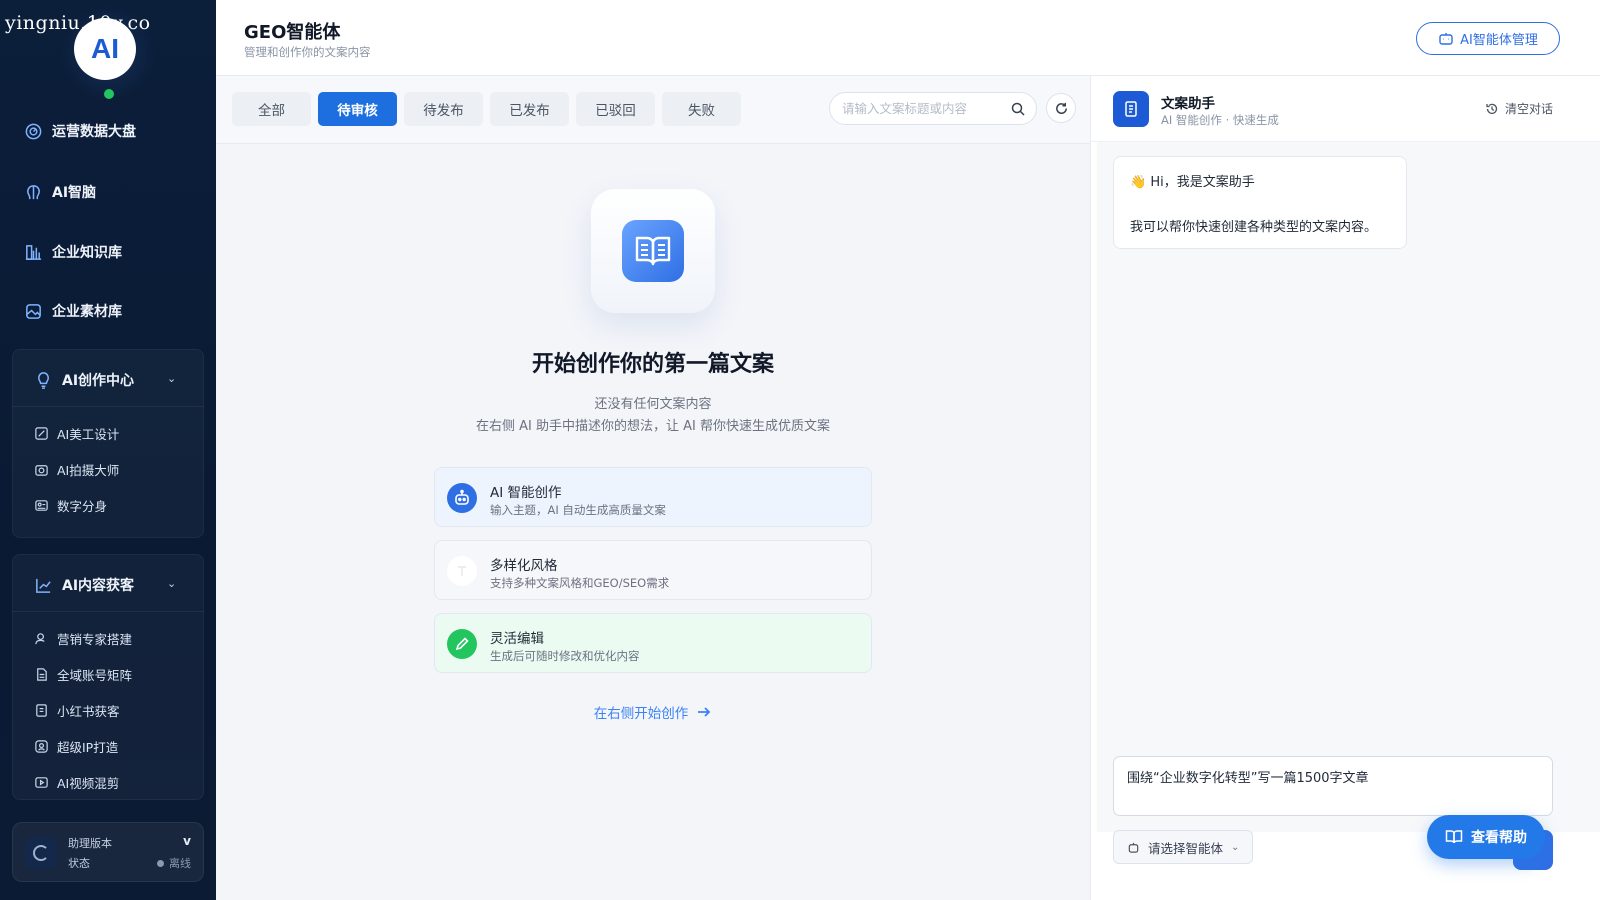 The image size is (1600, 900). I want to click on page-subtitle: 管理和创作你的文案内容, so click(307, 52).